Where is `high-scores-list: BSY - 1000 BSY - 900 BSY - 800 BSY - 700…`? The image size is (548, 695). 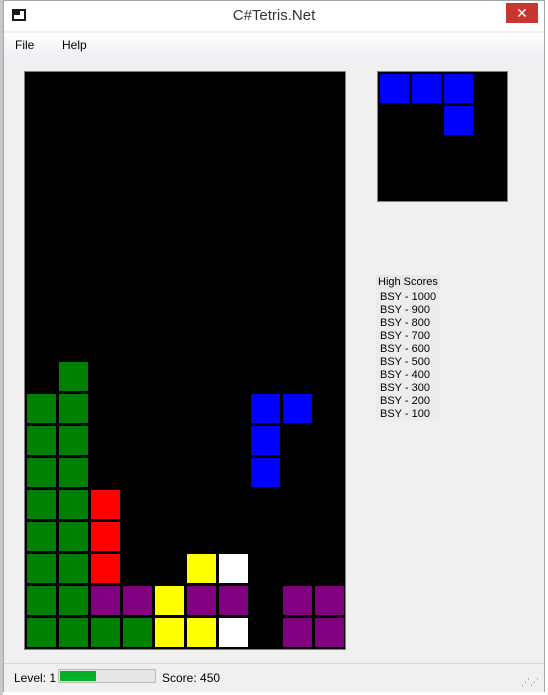
high-scores-list: BSY - 1000 BSY - 900 BSY - 800 BSY - 700… is located at coordinates (407, 356).